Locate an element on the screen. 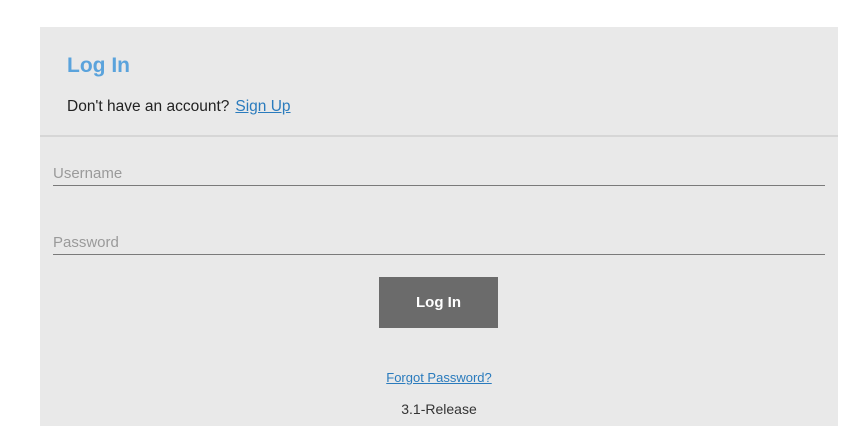 The width and height of the screenshot is (861, 441). login-button: Log In is located at coordinates (438, 302).